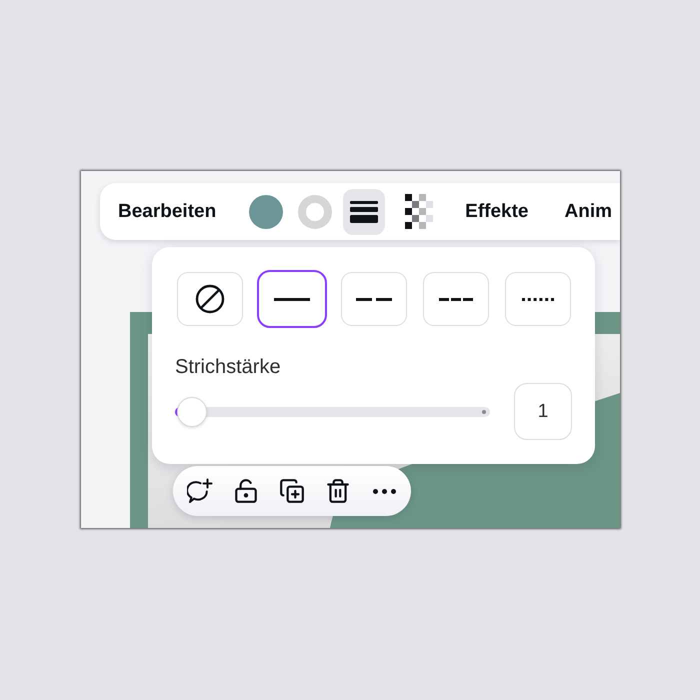 The image size is (700, 700). I want to click on stroke-width-input: 1, so click(543, 411).